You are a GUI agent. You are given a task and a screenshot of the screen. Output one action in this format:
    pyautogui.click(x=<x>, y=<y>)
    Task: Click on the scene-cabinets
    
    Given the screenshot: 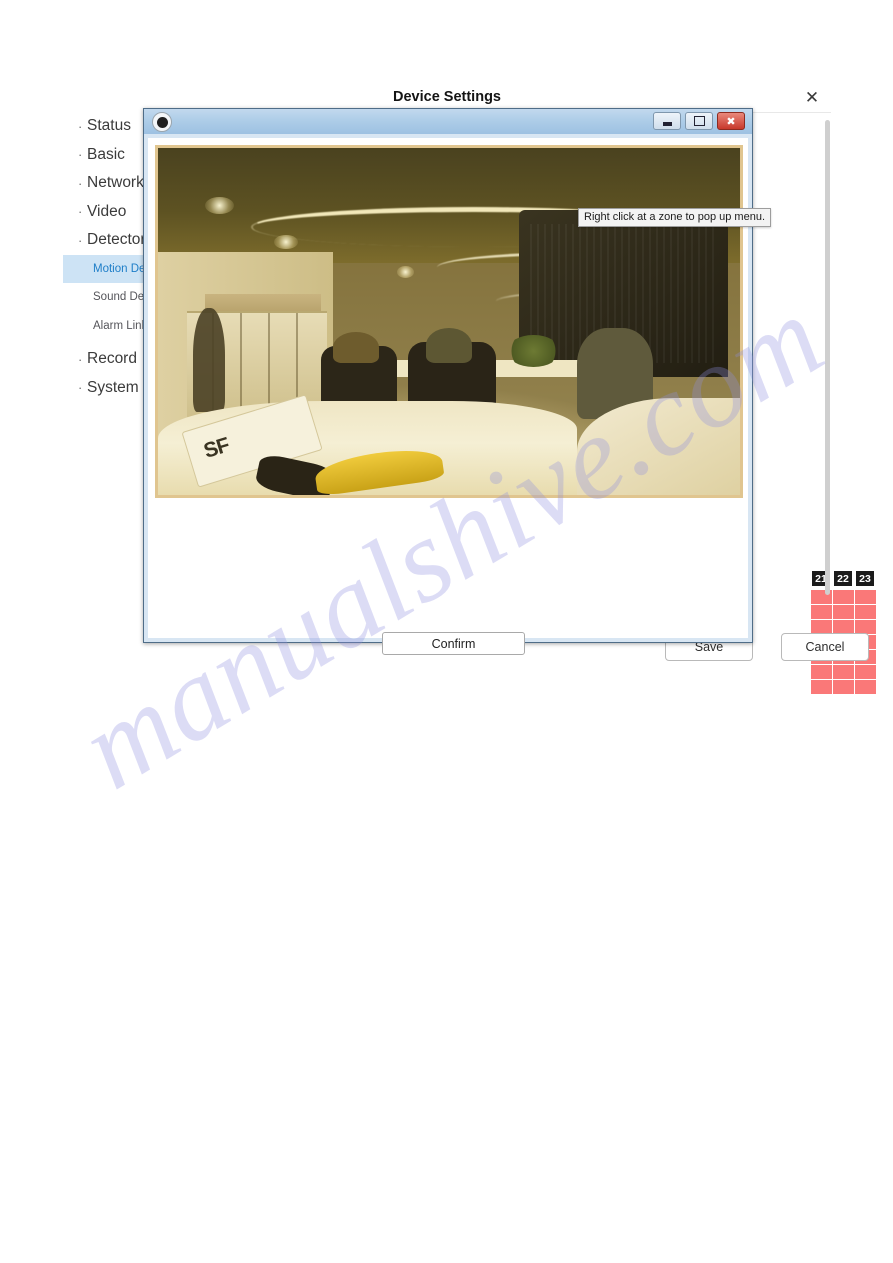 What is the action you would take?
    pyautogui.click(x=257, y=364)
    